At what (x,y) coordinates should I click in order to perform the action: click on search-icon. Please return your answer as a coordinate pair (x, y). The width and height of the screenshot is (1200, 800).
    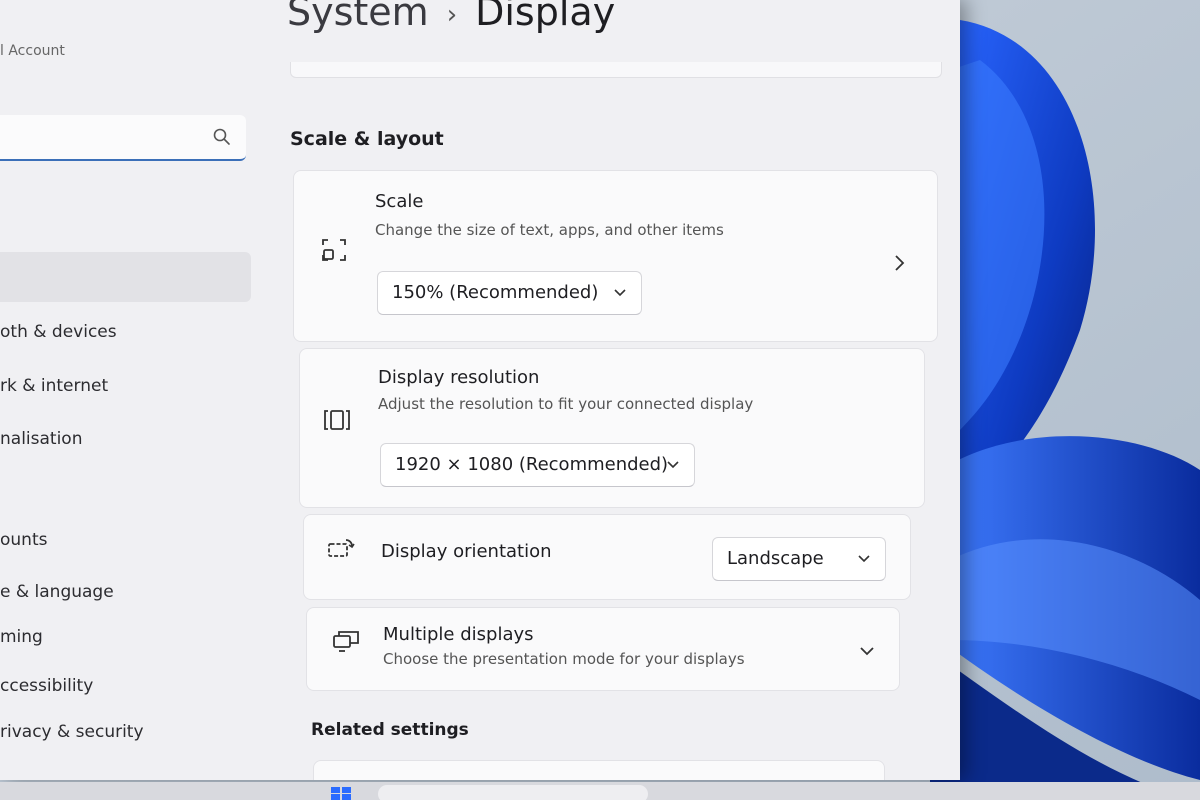
    Looking at the image, I should click on (221, 136).